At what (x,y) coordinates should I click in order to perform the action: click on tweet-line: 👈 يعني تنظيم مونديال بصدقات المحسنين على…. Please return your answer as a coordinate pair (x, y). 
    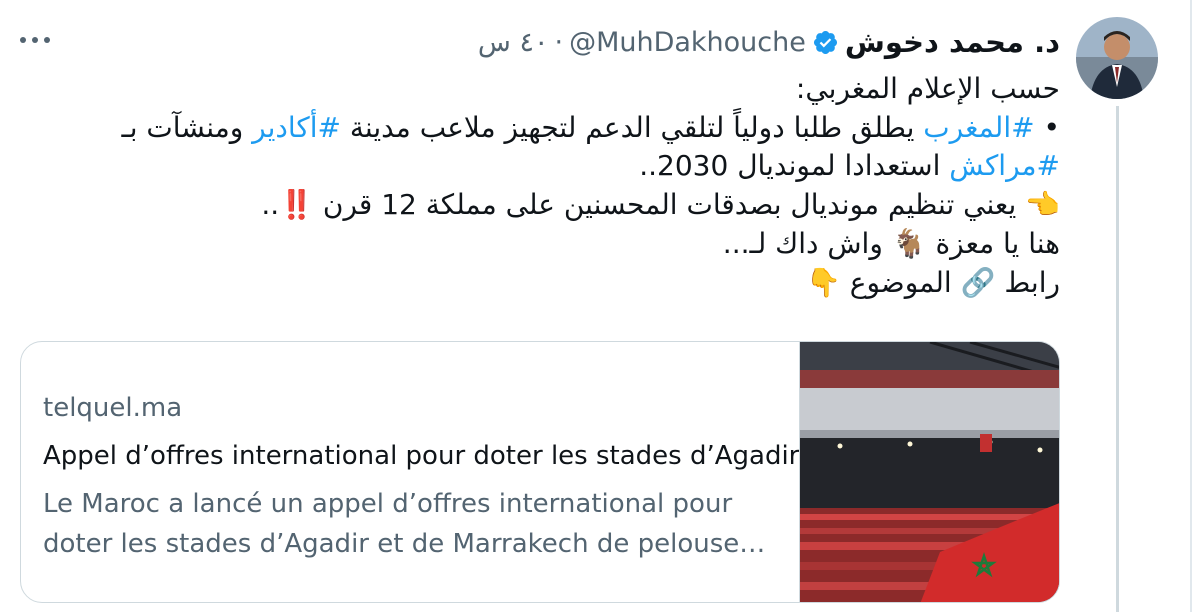
    Looking at the image, I should click on (560, 205).